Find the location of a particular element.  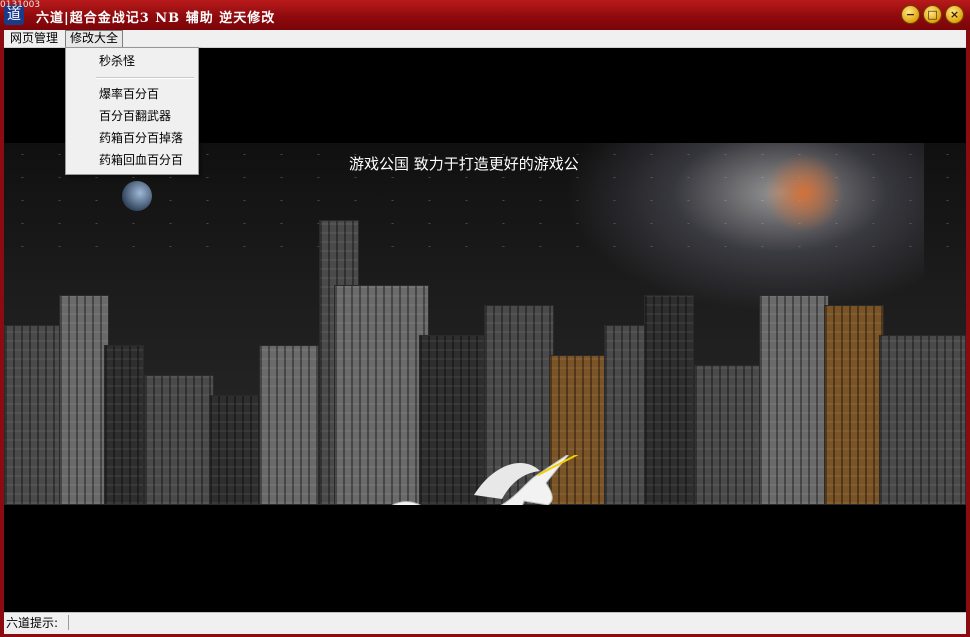

menu-item-medkit-heal: 药箱回血百分百 is located at coordinates (132, 160).